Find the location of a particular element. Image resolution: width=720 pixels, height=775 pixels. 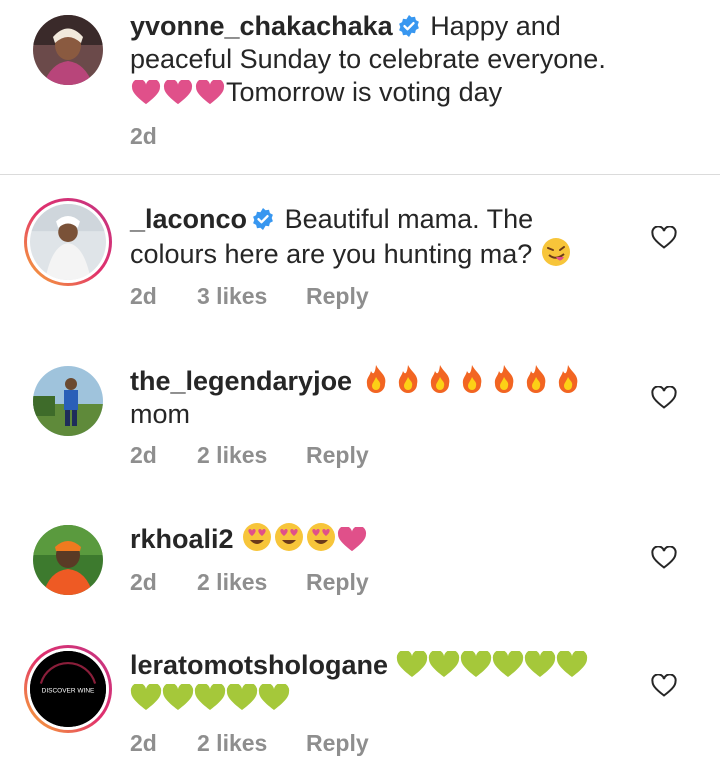

avatar-story-ring is located at coordinates (68, 242).